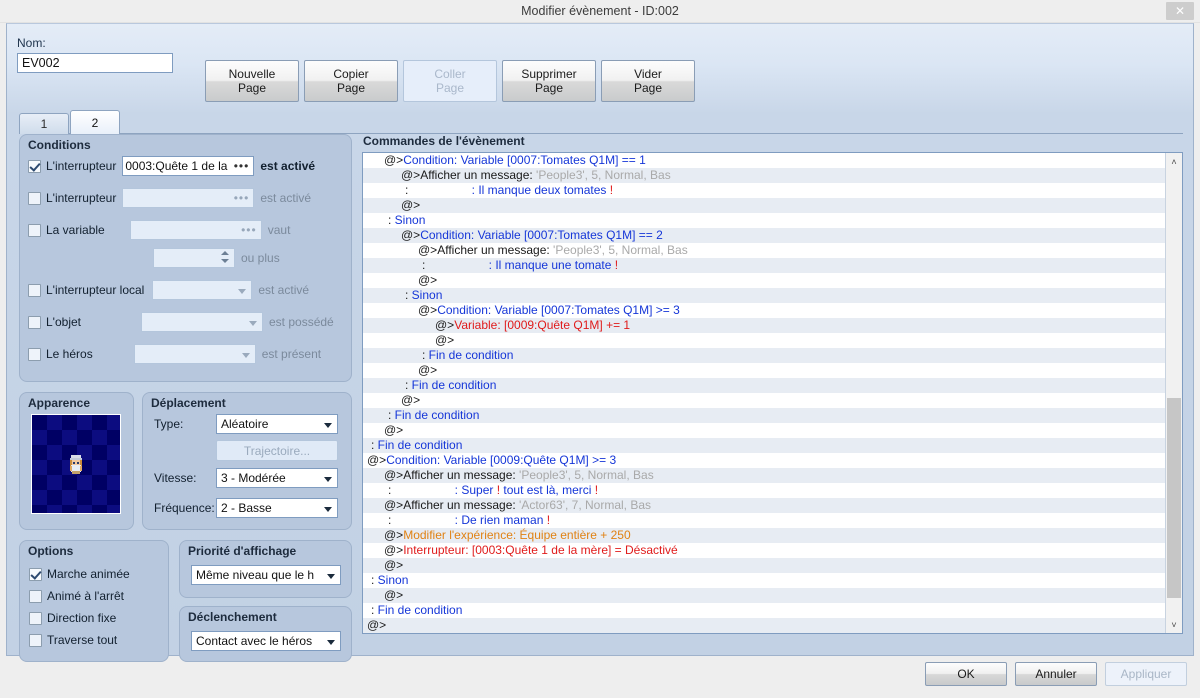 The width and height of the screenshot is (1200, 698). Describe the element at coordinates (764, 325) in the screenshot. I see `command-line: @>Variable: [0009:Quête Q1M] += 1` at that location.